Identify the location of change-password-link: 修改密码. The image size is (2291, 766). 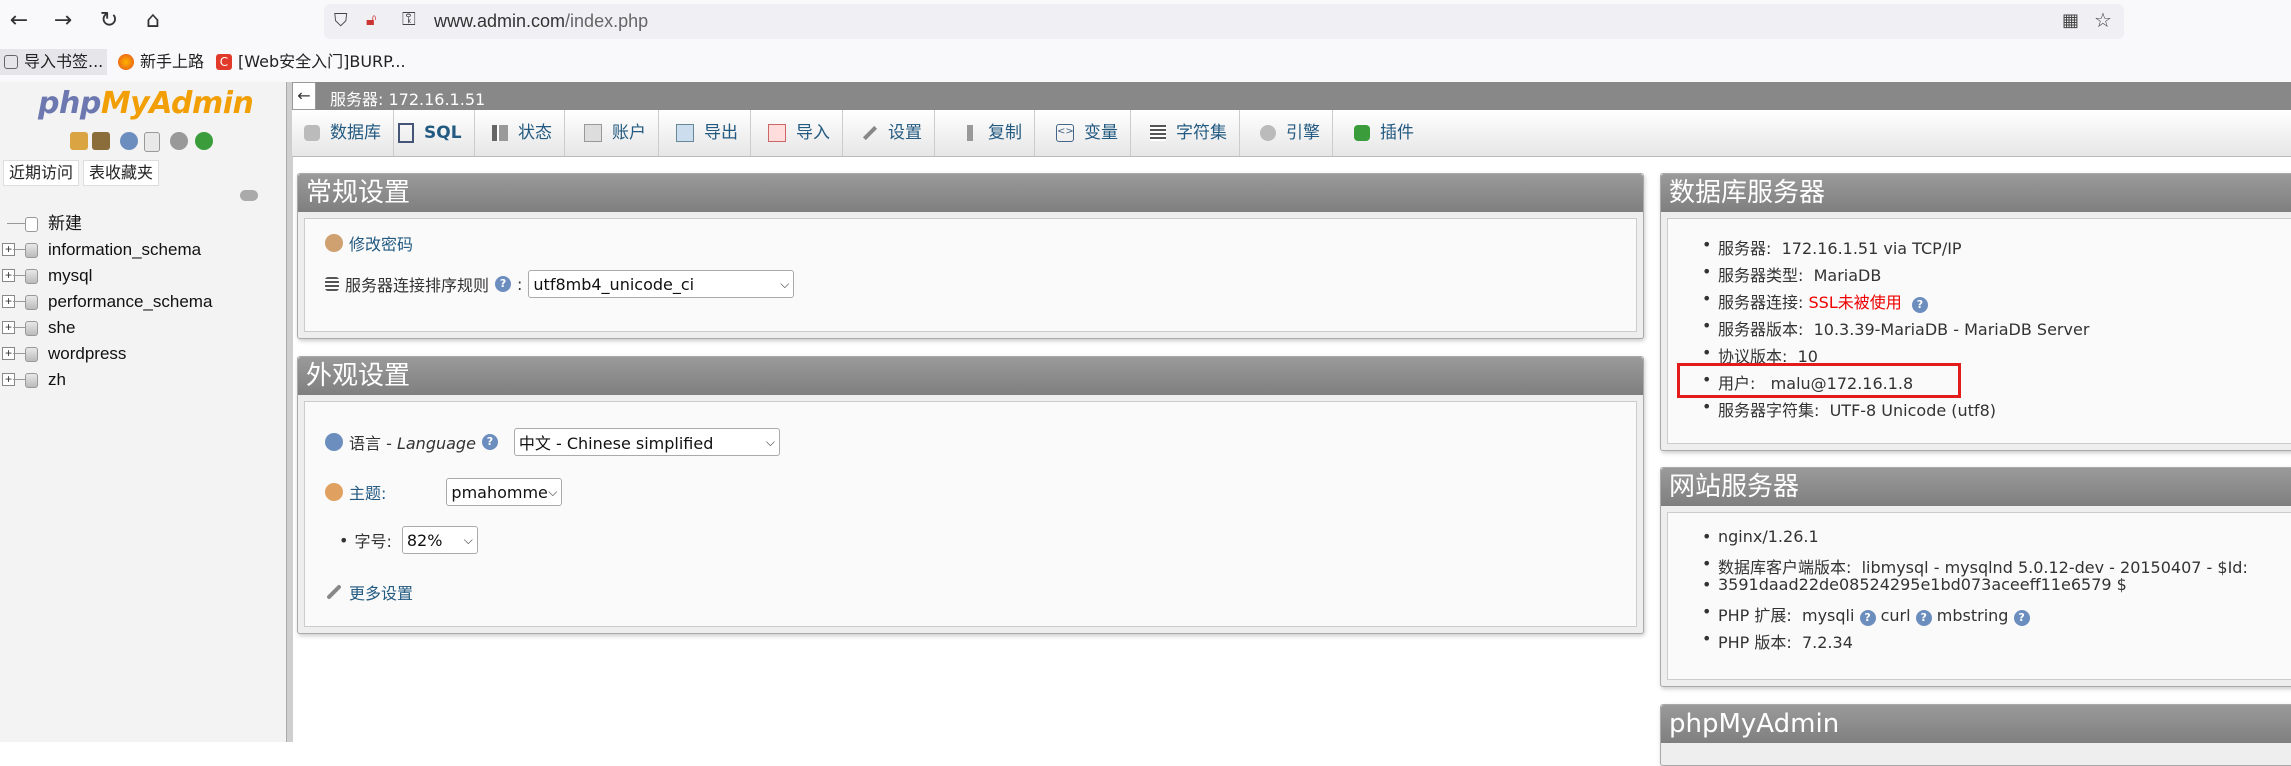
(381, 243).